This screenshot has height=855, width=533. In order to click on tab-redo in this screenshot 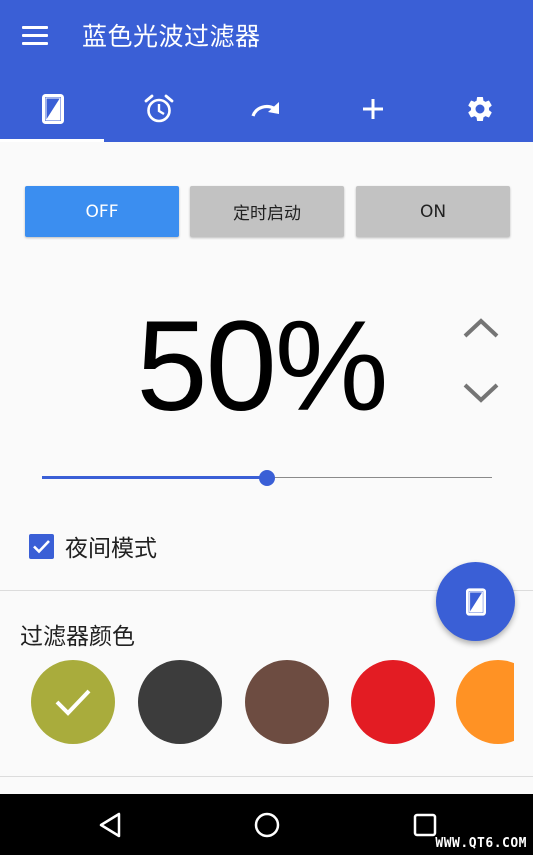, I will do `click(266, 109)`.